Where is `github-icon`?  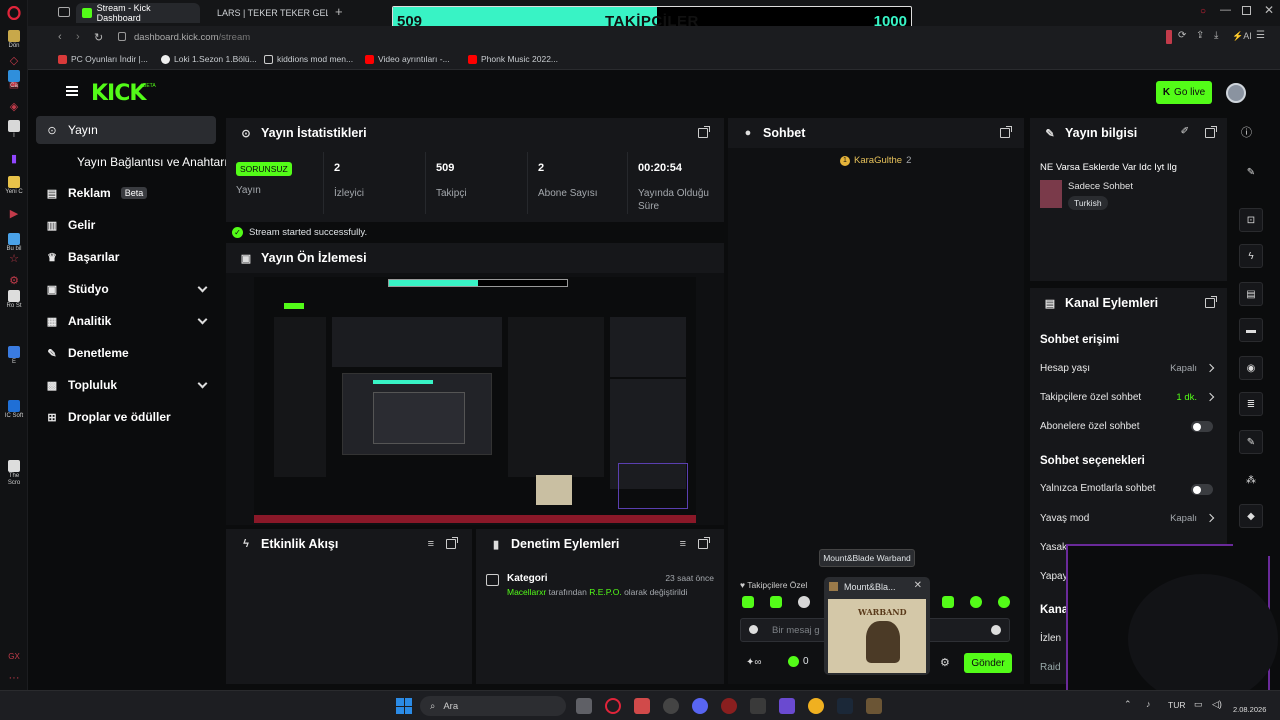 github-icon is located at coordinates (671, 706).